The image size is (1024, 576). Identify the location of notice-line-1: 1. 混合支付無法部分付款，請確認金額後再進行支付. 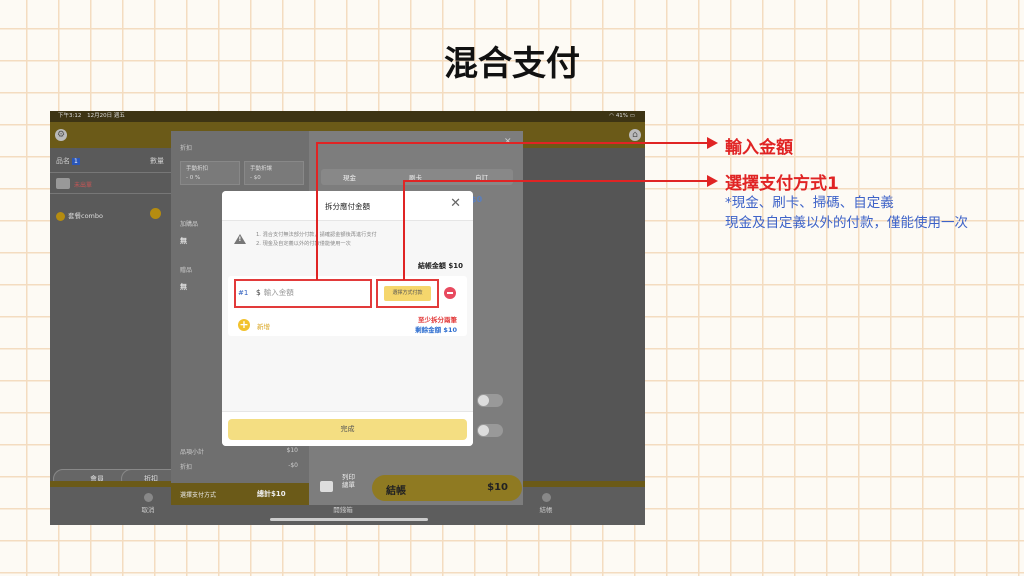
(316, 235).